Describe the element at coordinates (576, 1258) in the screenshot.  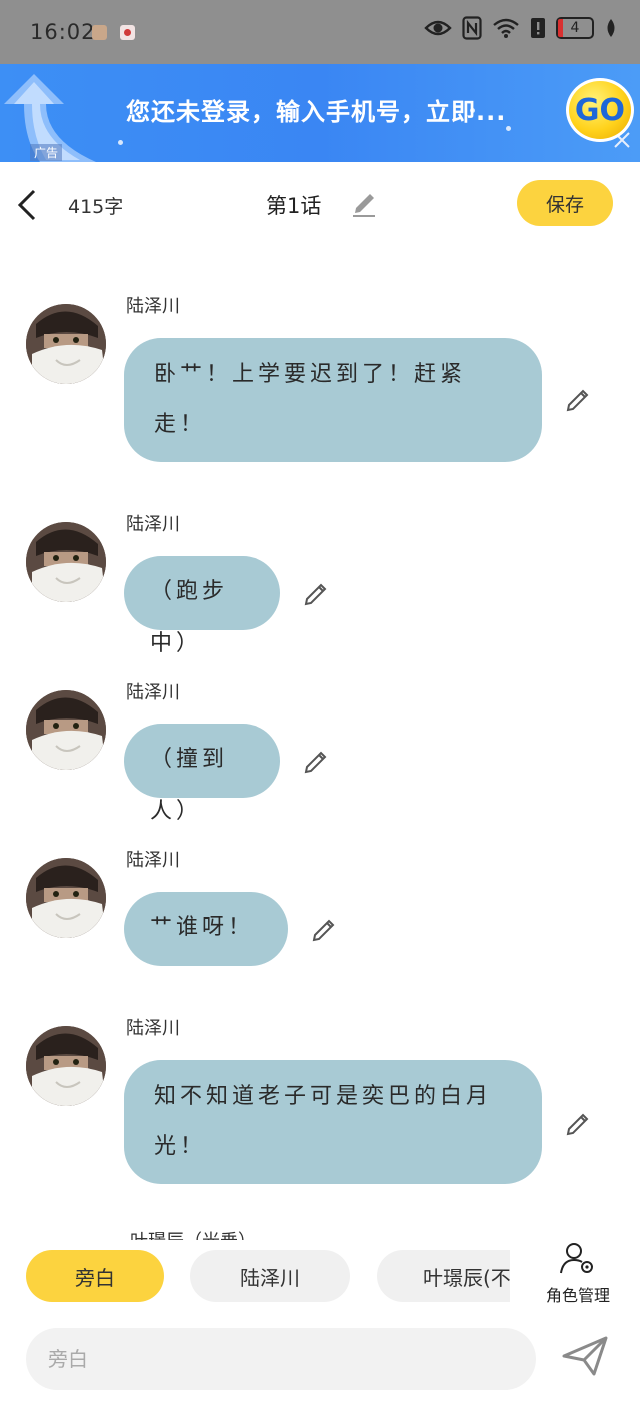
I see `user-settings-icon` at that location.